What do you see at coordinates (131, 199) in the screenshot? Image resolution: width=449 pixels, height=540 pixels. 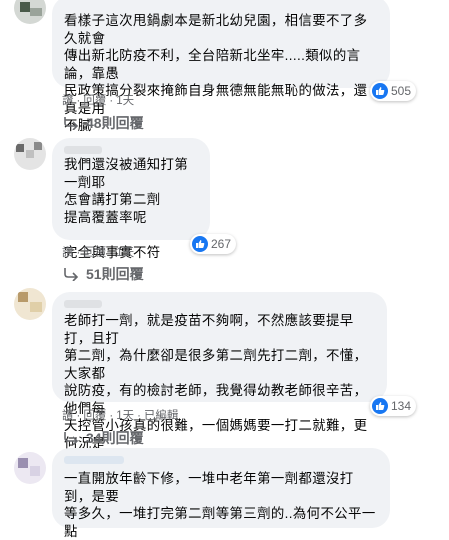 I see `comment-bubble: 我們還沒被通知打第一劑耶 怎會講打第二劑 提高覆蓋率呢 完全與事實不符` at bounding box center [131, 199].